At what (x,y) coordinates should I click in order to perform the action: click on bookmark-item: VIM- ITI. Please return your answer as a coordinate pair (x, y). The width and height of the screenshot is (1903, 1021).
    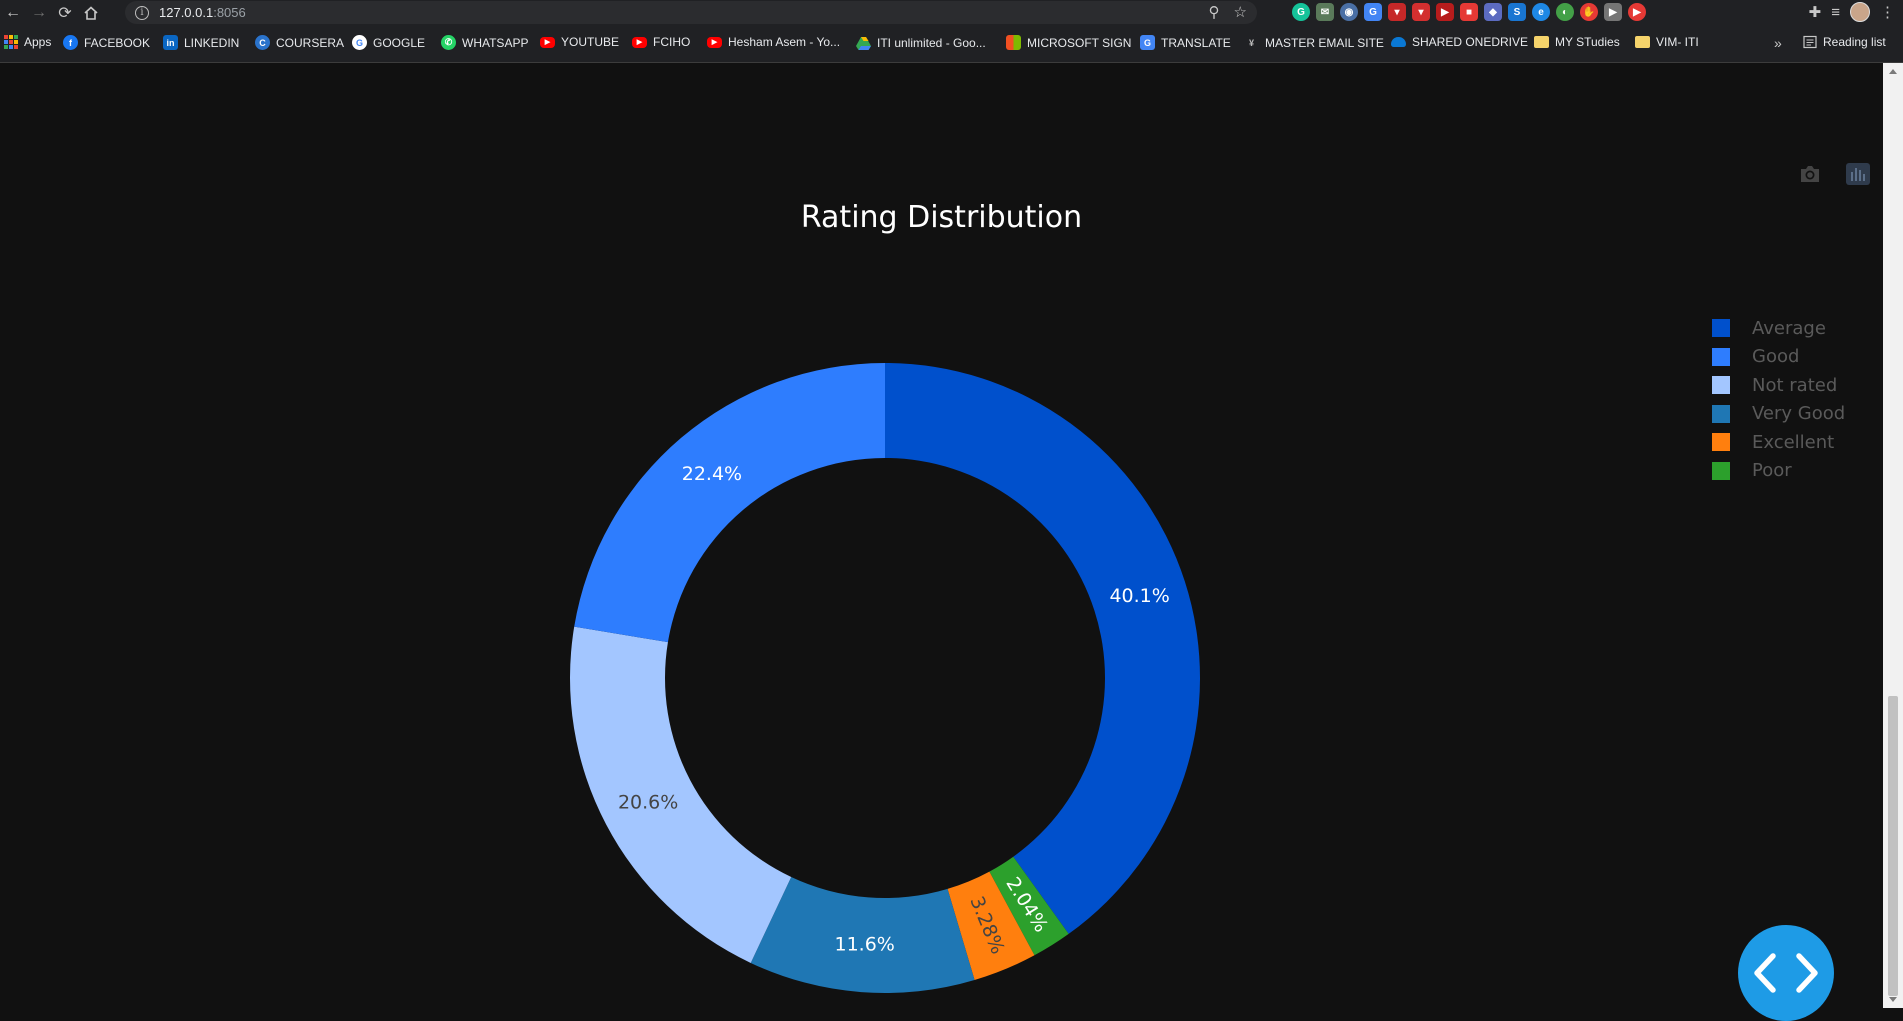
    Looking at the image, I should click on (1667, 42).